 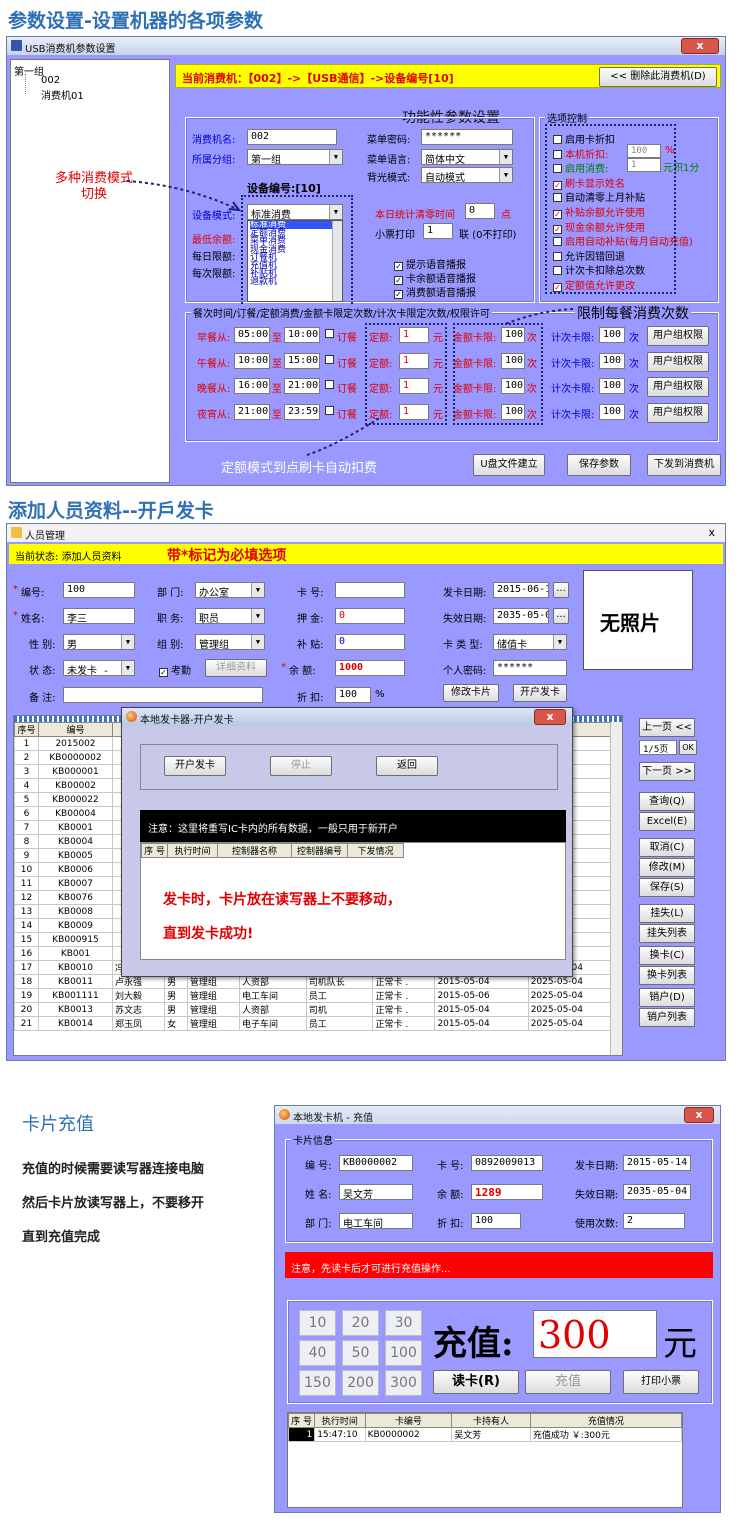 I want to click on status-select: 未发卡 -, so click(x=99, y=668).